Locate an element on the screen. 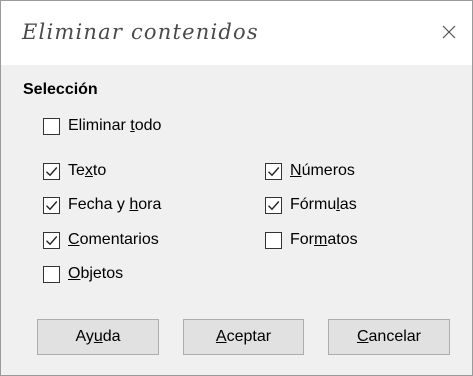  ok-button: Aceptar is located at coordinates (243, 337).